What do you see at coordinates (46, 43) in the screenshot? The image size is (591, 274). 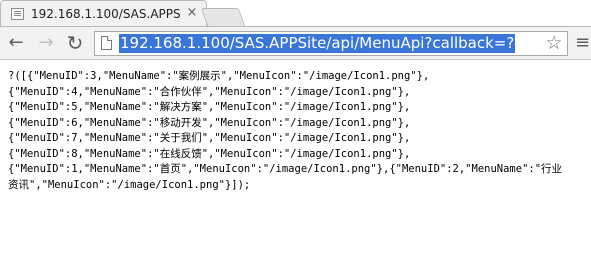 I see `forward-button: →` at bounding box center [46, 43].